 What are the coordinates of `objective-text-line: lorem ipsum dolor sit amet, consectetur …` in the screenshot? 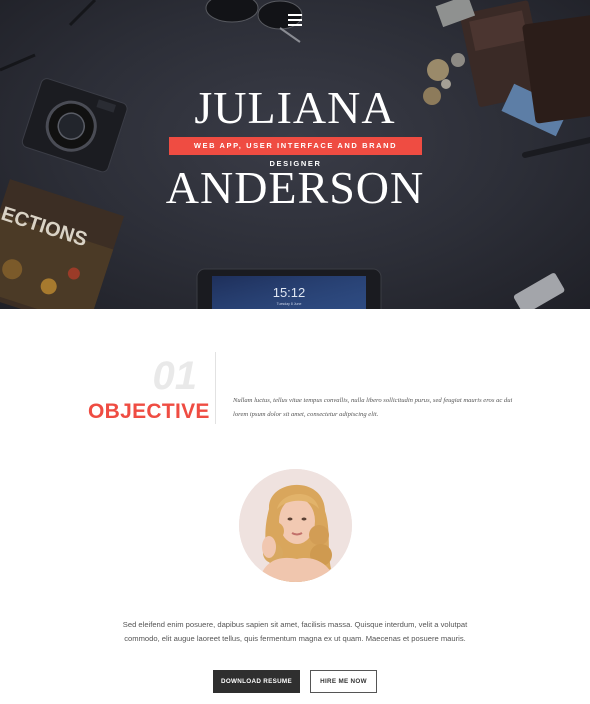 It's located at (306, 414).